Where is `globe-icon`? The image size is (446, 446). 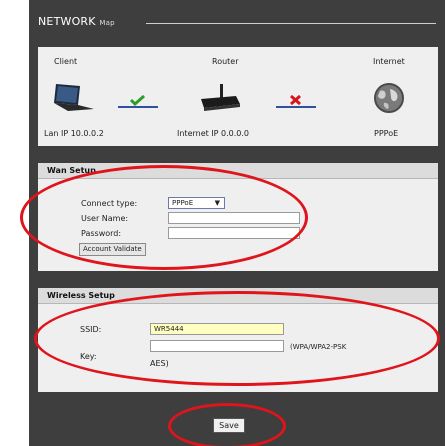
globe-icon is located at coordinates (389, 98).